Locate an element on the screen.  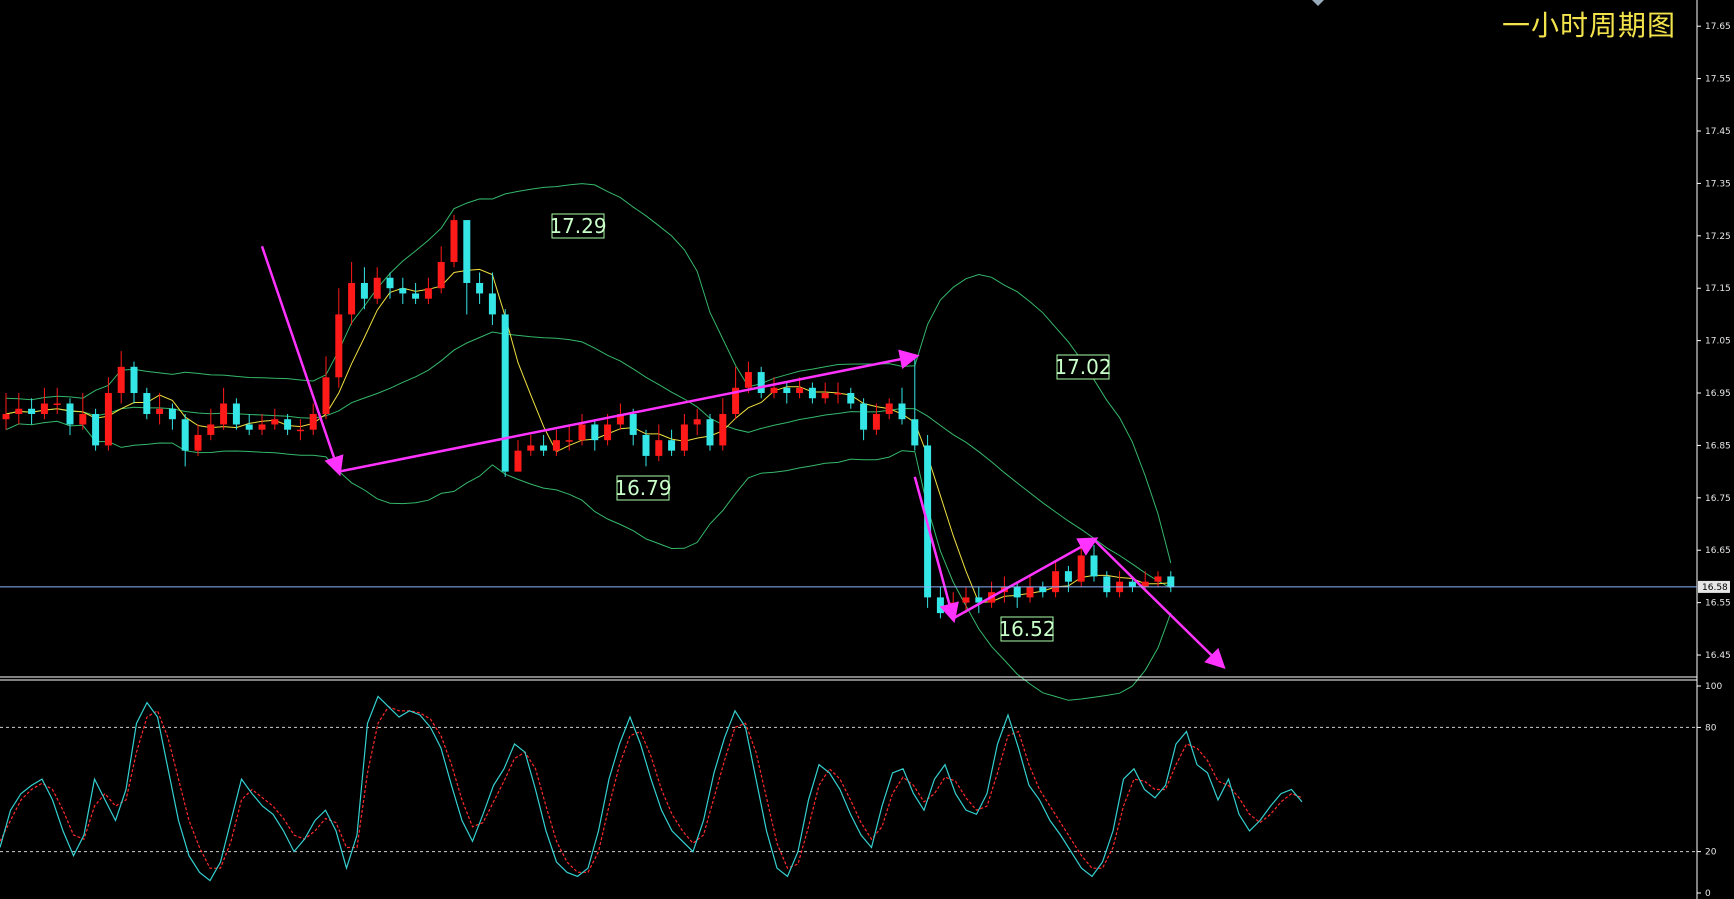
price-label: 17.29 is located at coordinates (578, 226).